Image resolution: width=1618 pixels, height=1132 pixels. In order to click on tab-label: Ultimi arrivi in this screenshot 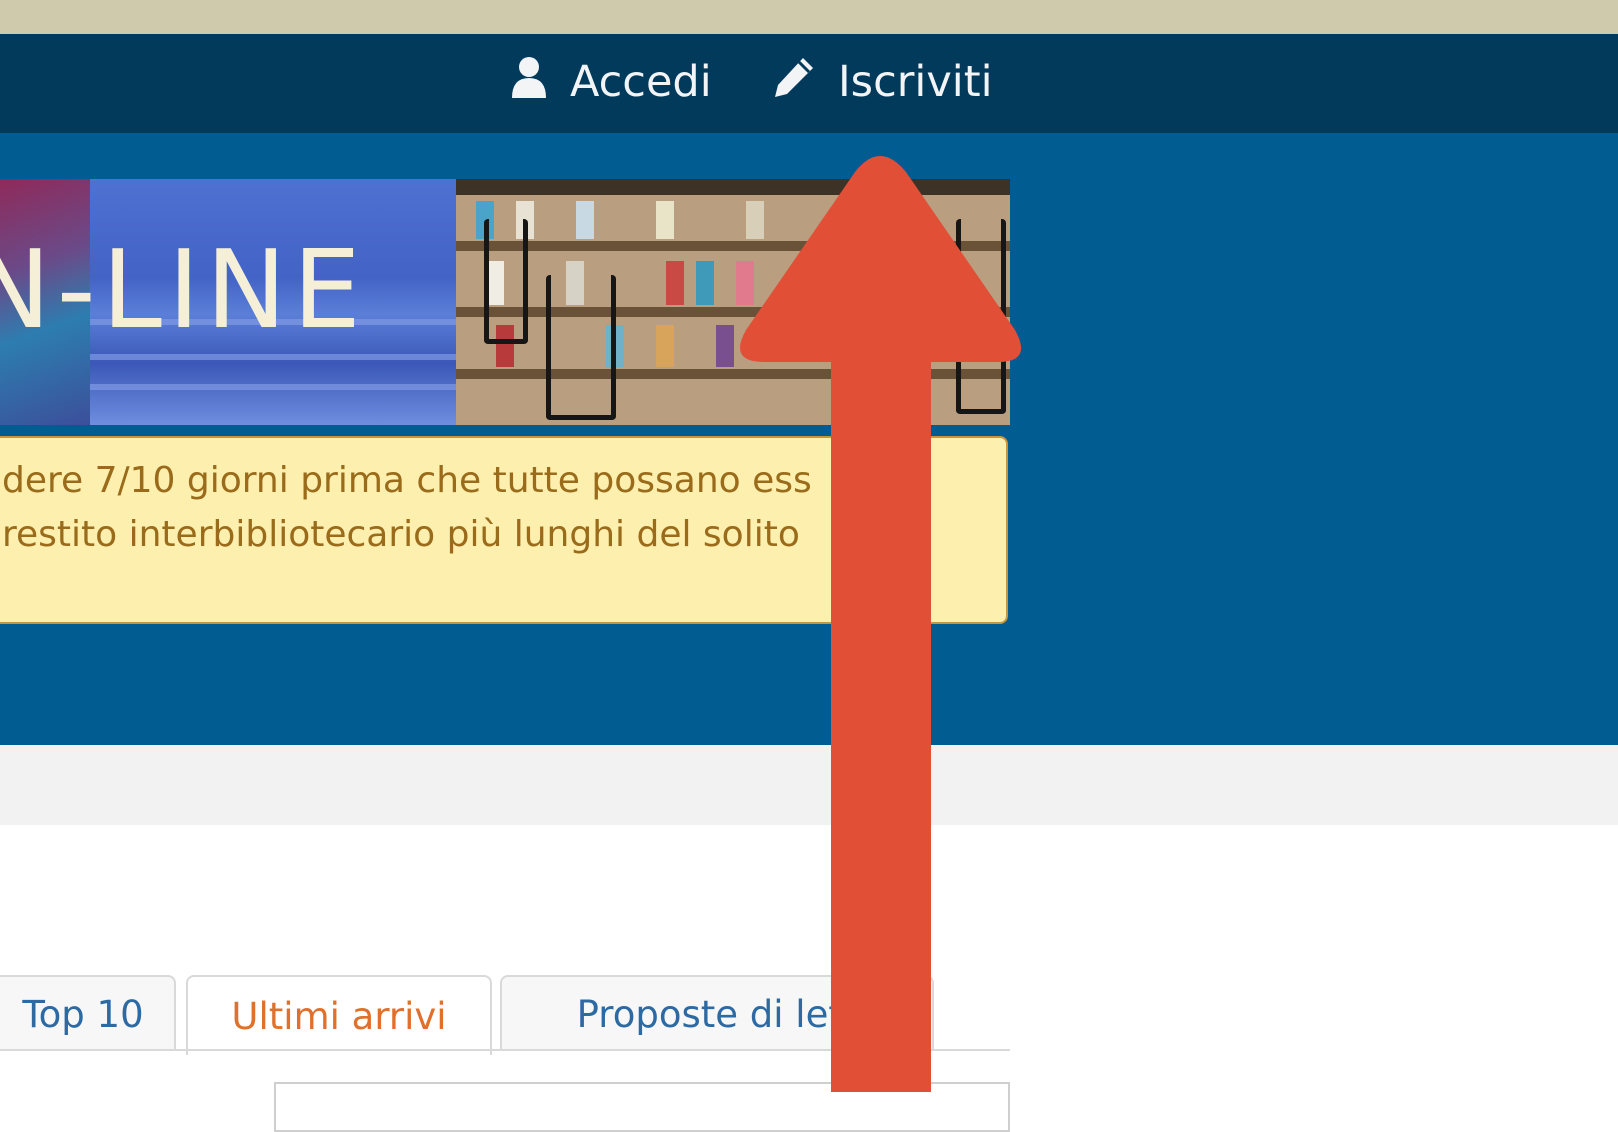, I will do `click(339, 1016)`.